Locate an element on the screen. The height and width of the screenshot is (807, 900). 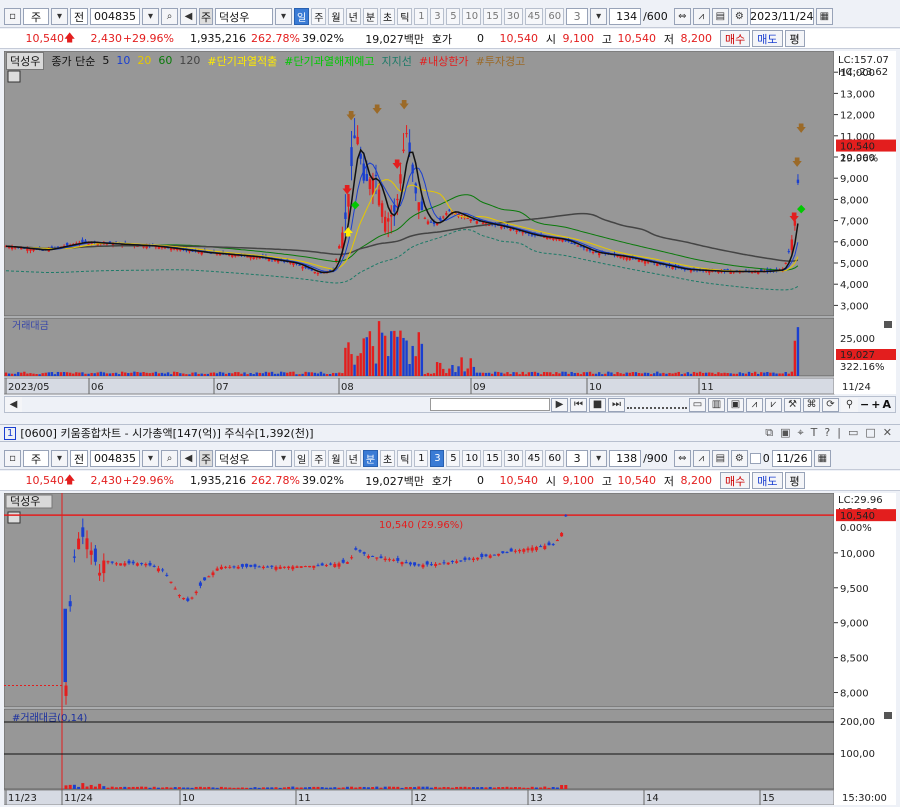
tools-icon: ⚒ is located at coordinates (792, 404).